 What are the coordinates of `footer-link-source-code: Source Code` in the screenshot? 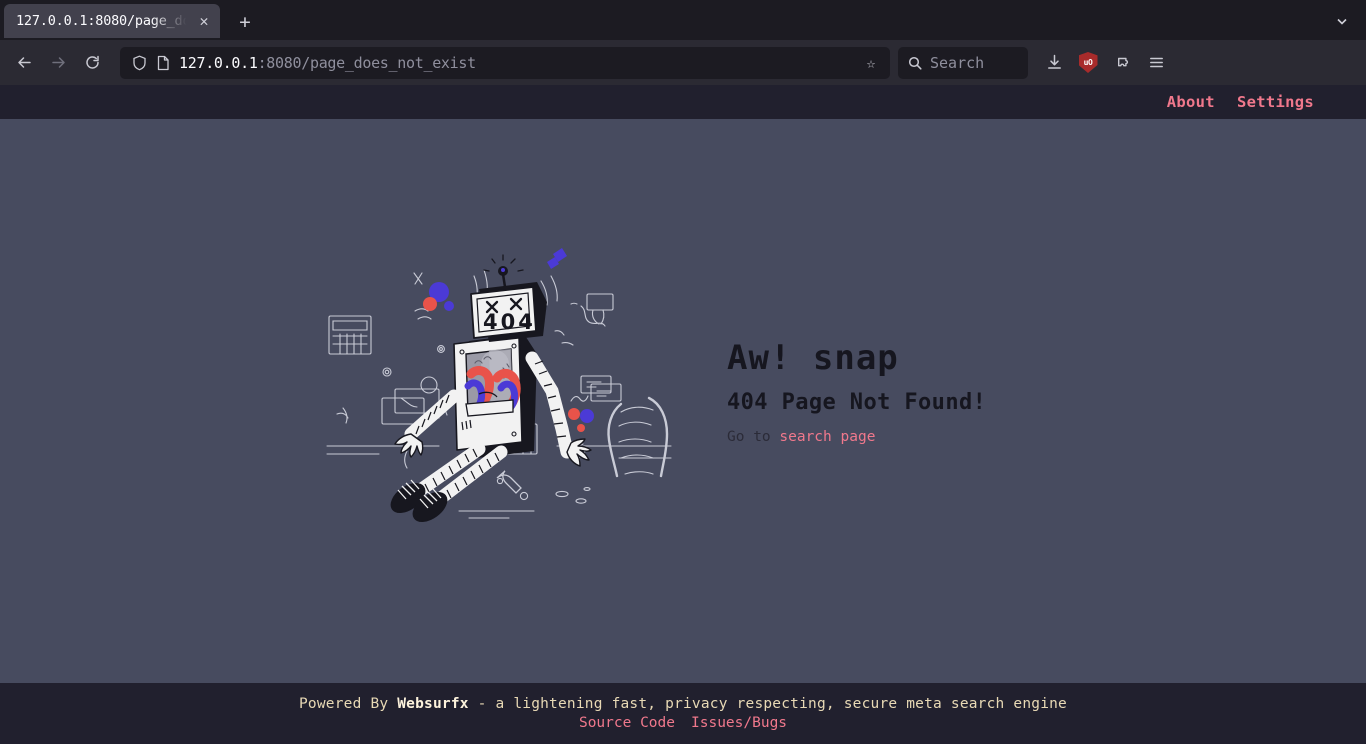 It's located at (627, 723).